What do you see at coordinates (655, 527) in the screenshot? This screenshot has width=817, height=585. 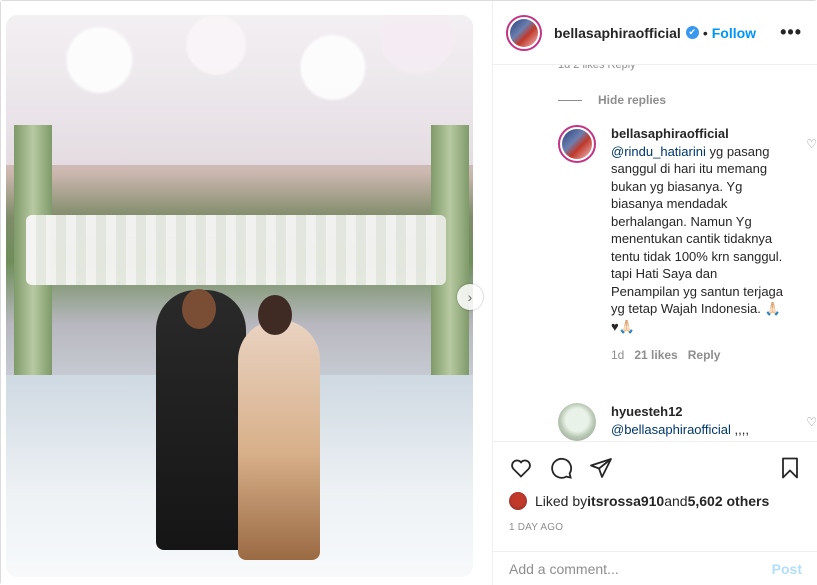 I see `post-timestamp: 1 DAY AGO` at bounding box center [655, 527].